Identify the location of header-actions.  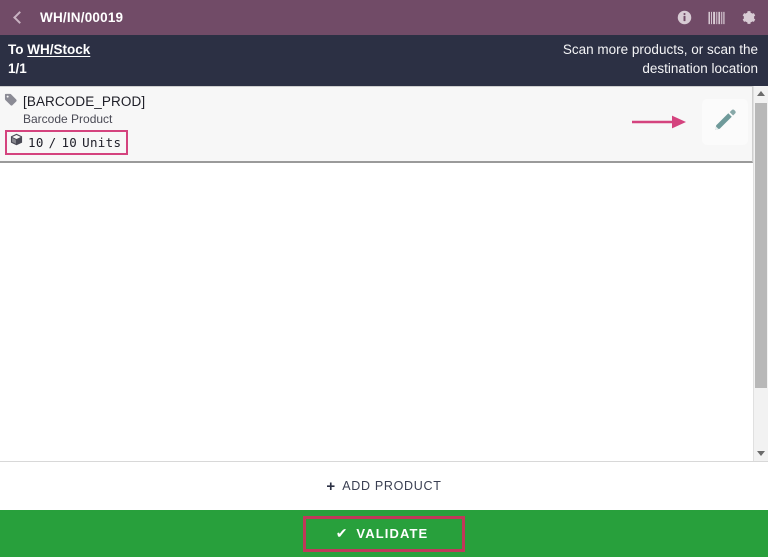
(716, 17).